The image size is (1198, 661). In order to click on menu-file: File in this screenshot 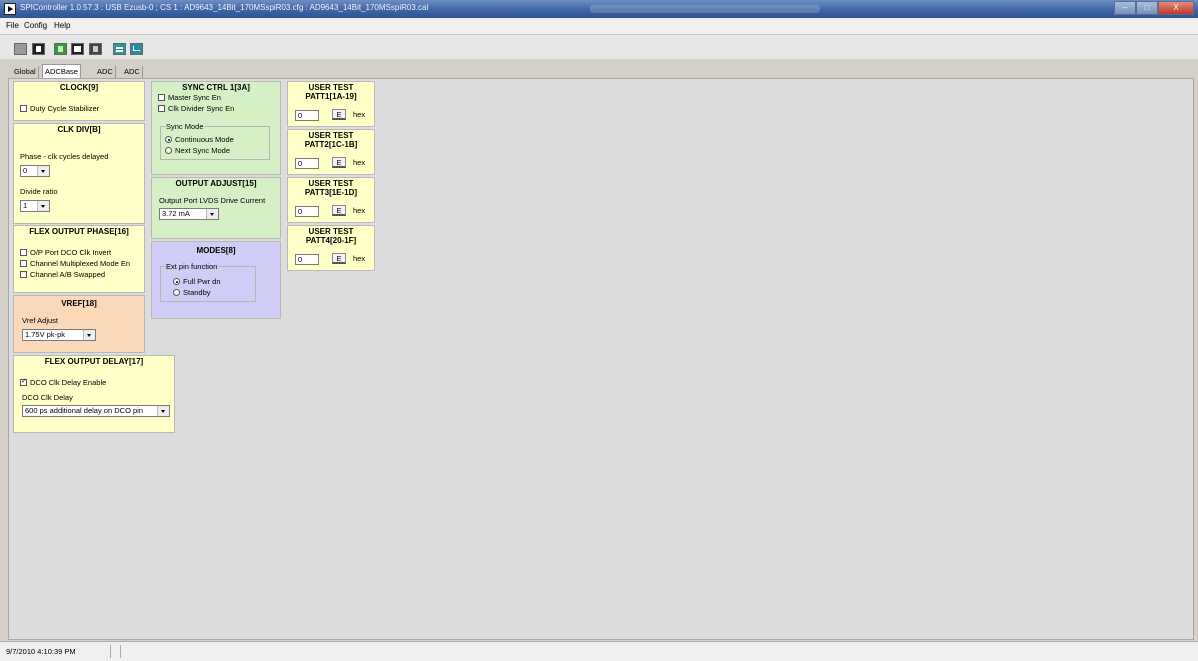, I will do `click(12, 25)`.